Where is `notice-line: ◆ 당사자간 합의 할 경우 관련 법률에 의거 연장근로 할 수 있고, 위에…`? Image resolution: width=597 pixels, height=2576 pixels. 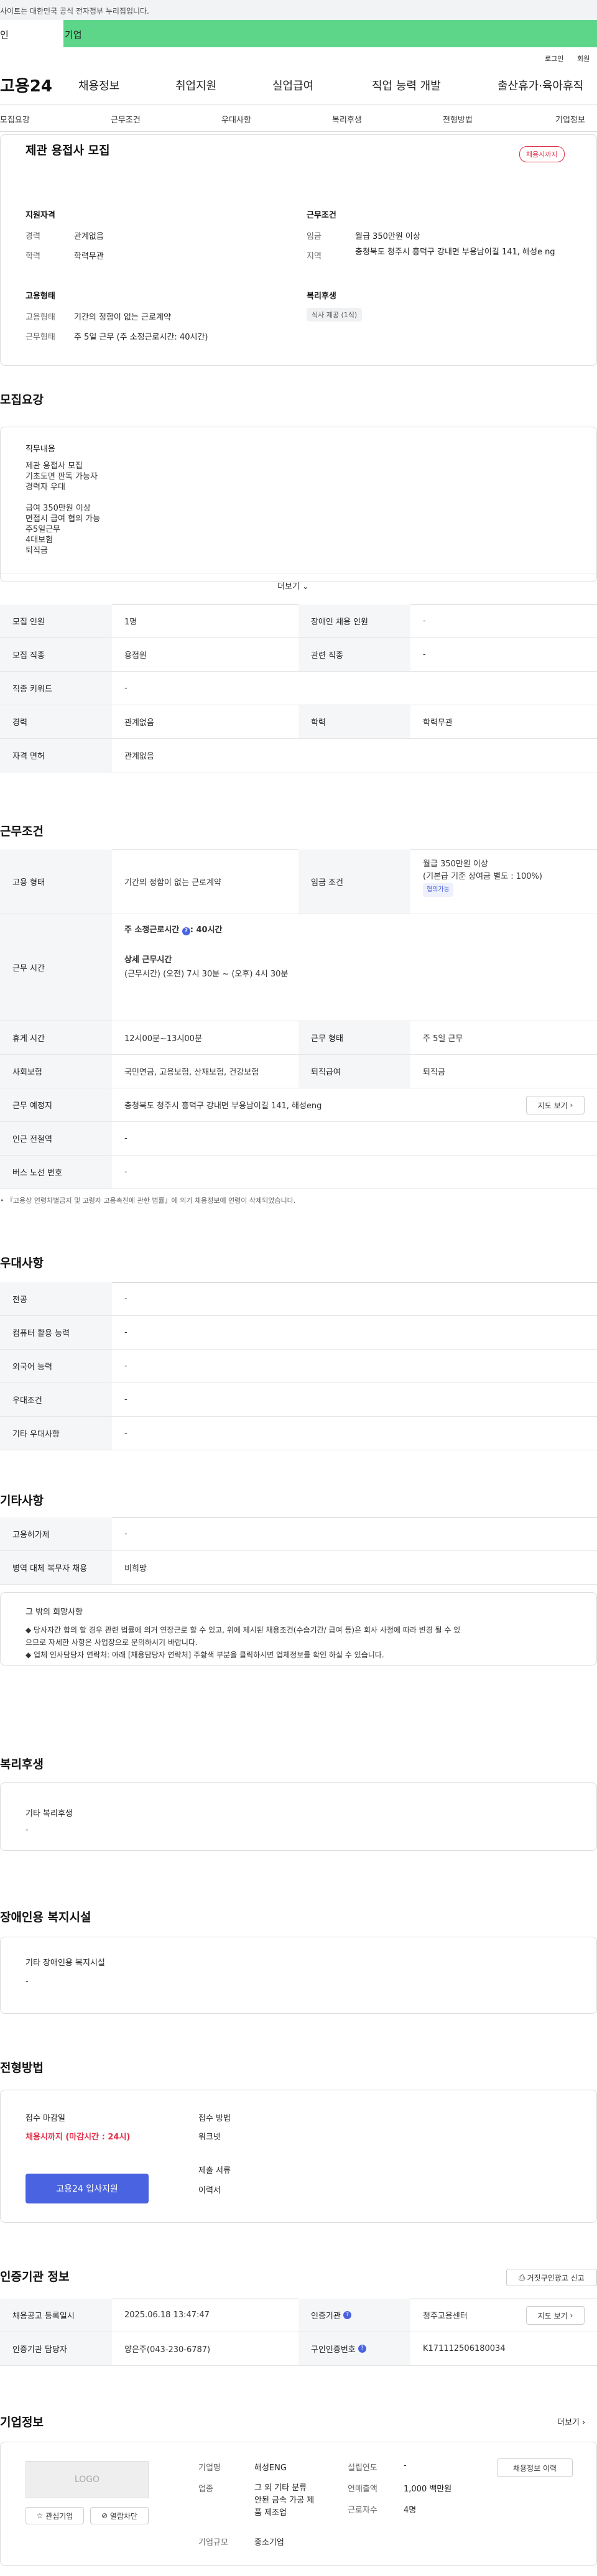
notice-line: ◆ 당사자간 합의 할 경우 관련 법률에 의거 연장근로 할 수 있고, 위에… is located at coordinates (243, 1630).